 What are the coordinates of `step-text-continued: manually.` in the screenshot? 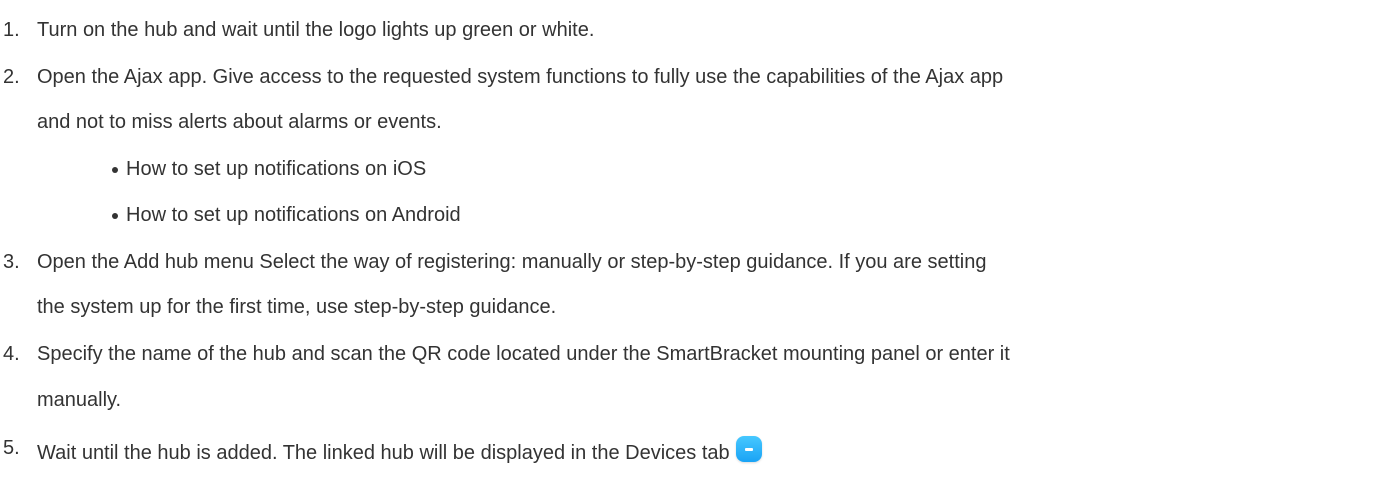 It's located at (79, 400).